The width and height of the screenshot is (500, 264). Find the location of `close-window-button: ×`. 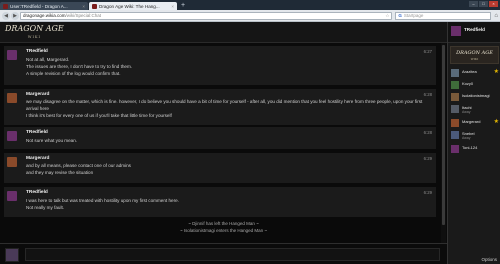

close-window-button: × is located at coordinates (493, 4).